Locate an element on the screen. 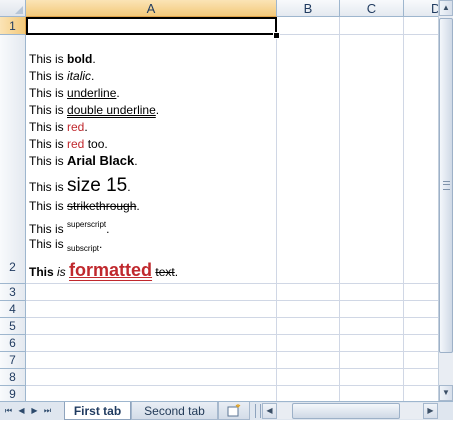  tab-split-handle is located at coordinates (258, 411).